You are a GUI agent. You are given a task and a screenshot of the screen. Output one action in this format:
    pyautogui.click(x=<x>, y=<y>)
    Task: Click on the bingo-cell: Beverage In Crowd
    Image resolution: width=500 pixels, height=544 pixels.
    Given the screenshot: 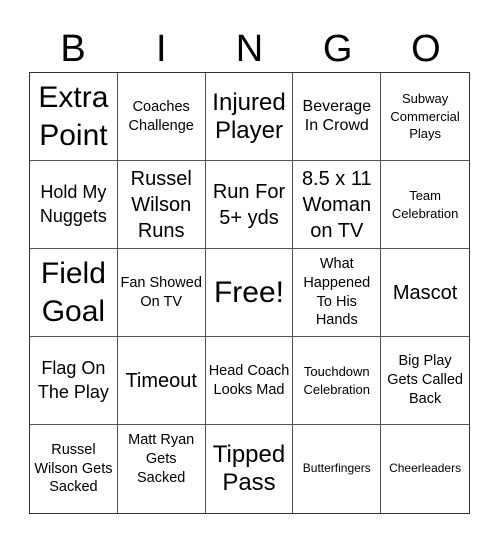 What is the action you would take?
    pyautogui.click(x=337, y=117)
    